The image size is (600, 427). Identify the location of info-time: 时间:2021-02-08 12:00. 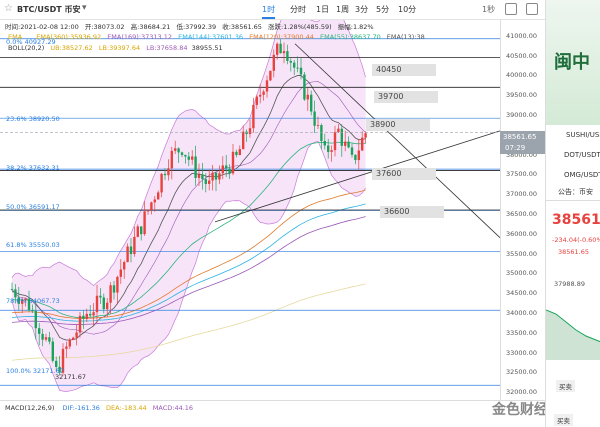
(42, 27).